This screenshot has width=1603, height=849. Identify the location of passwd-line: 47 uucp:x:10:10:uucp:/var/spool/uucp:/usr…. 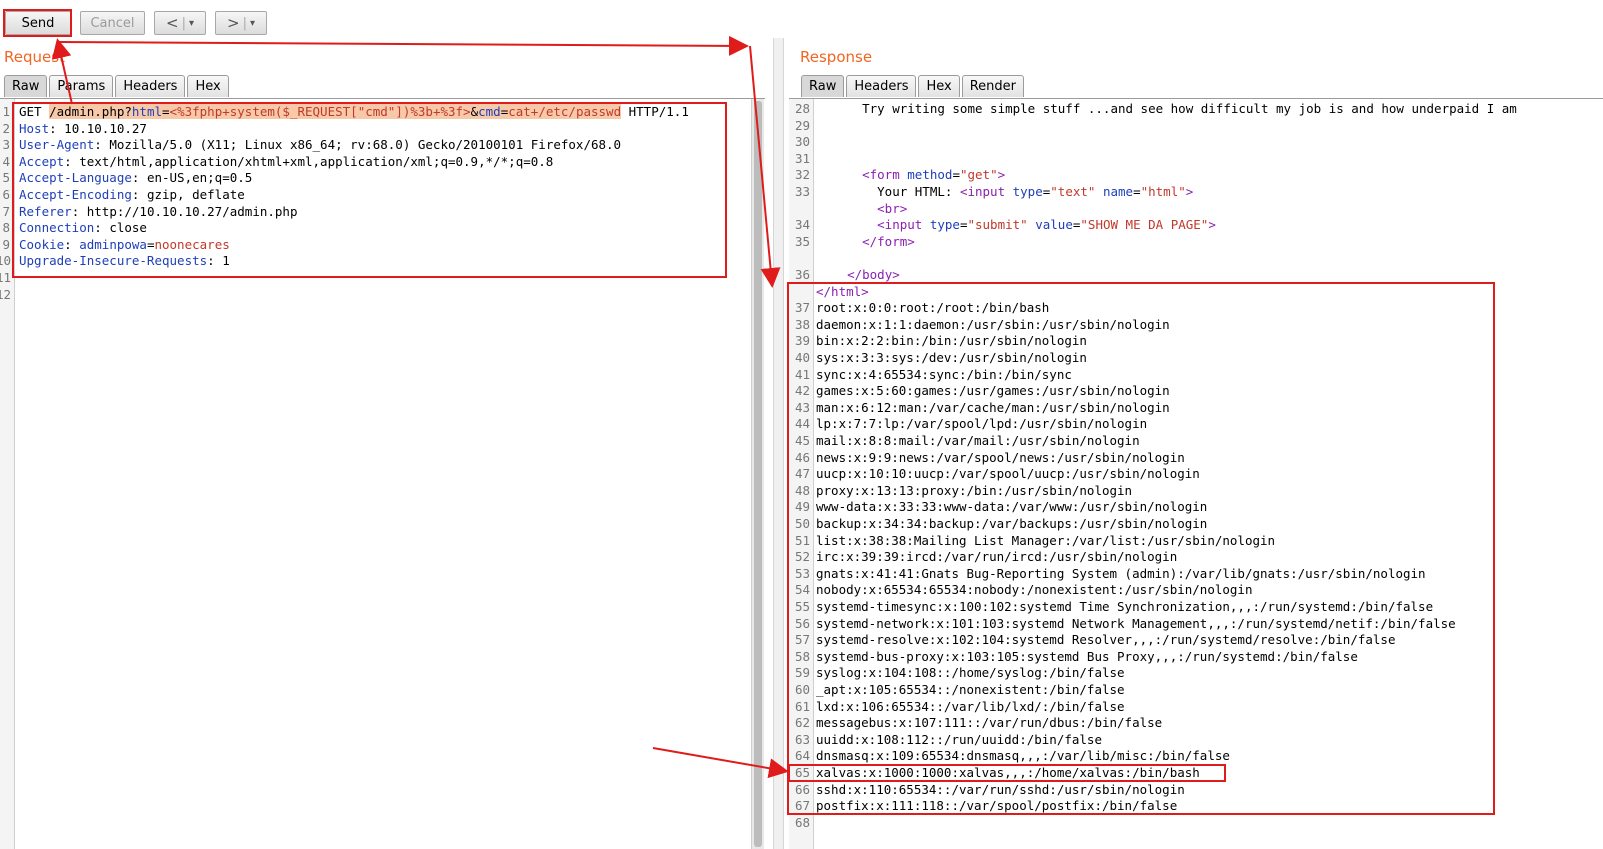
(1196, 473).